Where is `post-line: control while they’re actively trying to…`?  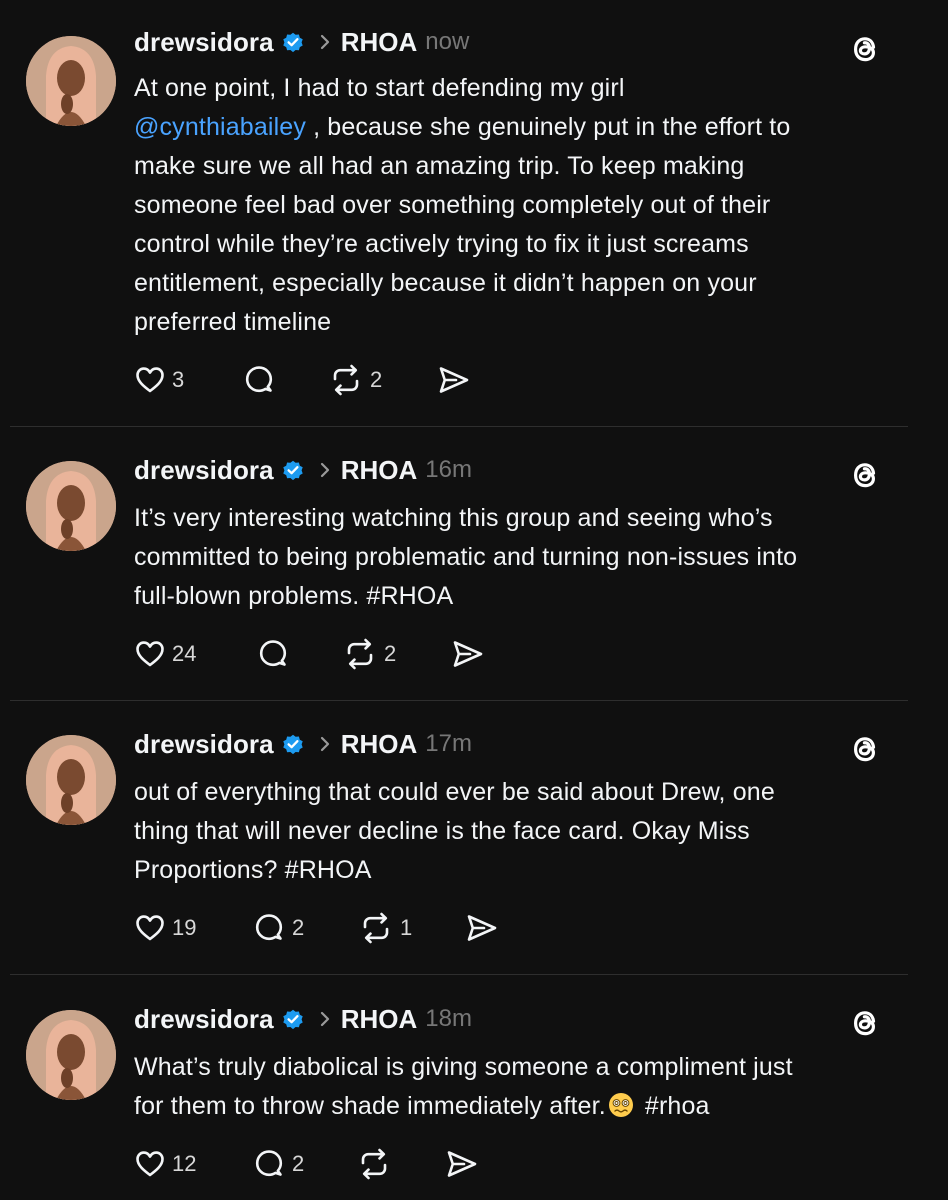
post-line: control while they’re actively trying to… is located at coordinates (441, 244).